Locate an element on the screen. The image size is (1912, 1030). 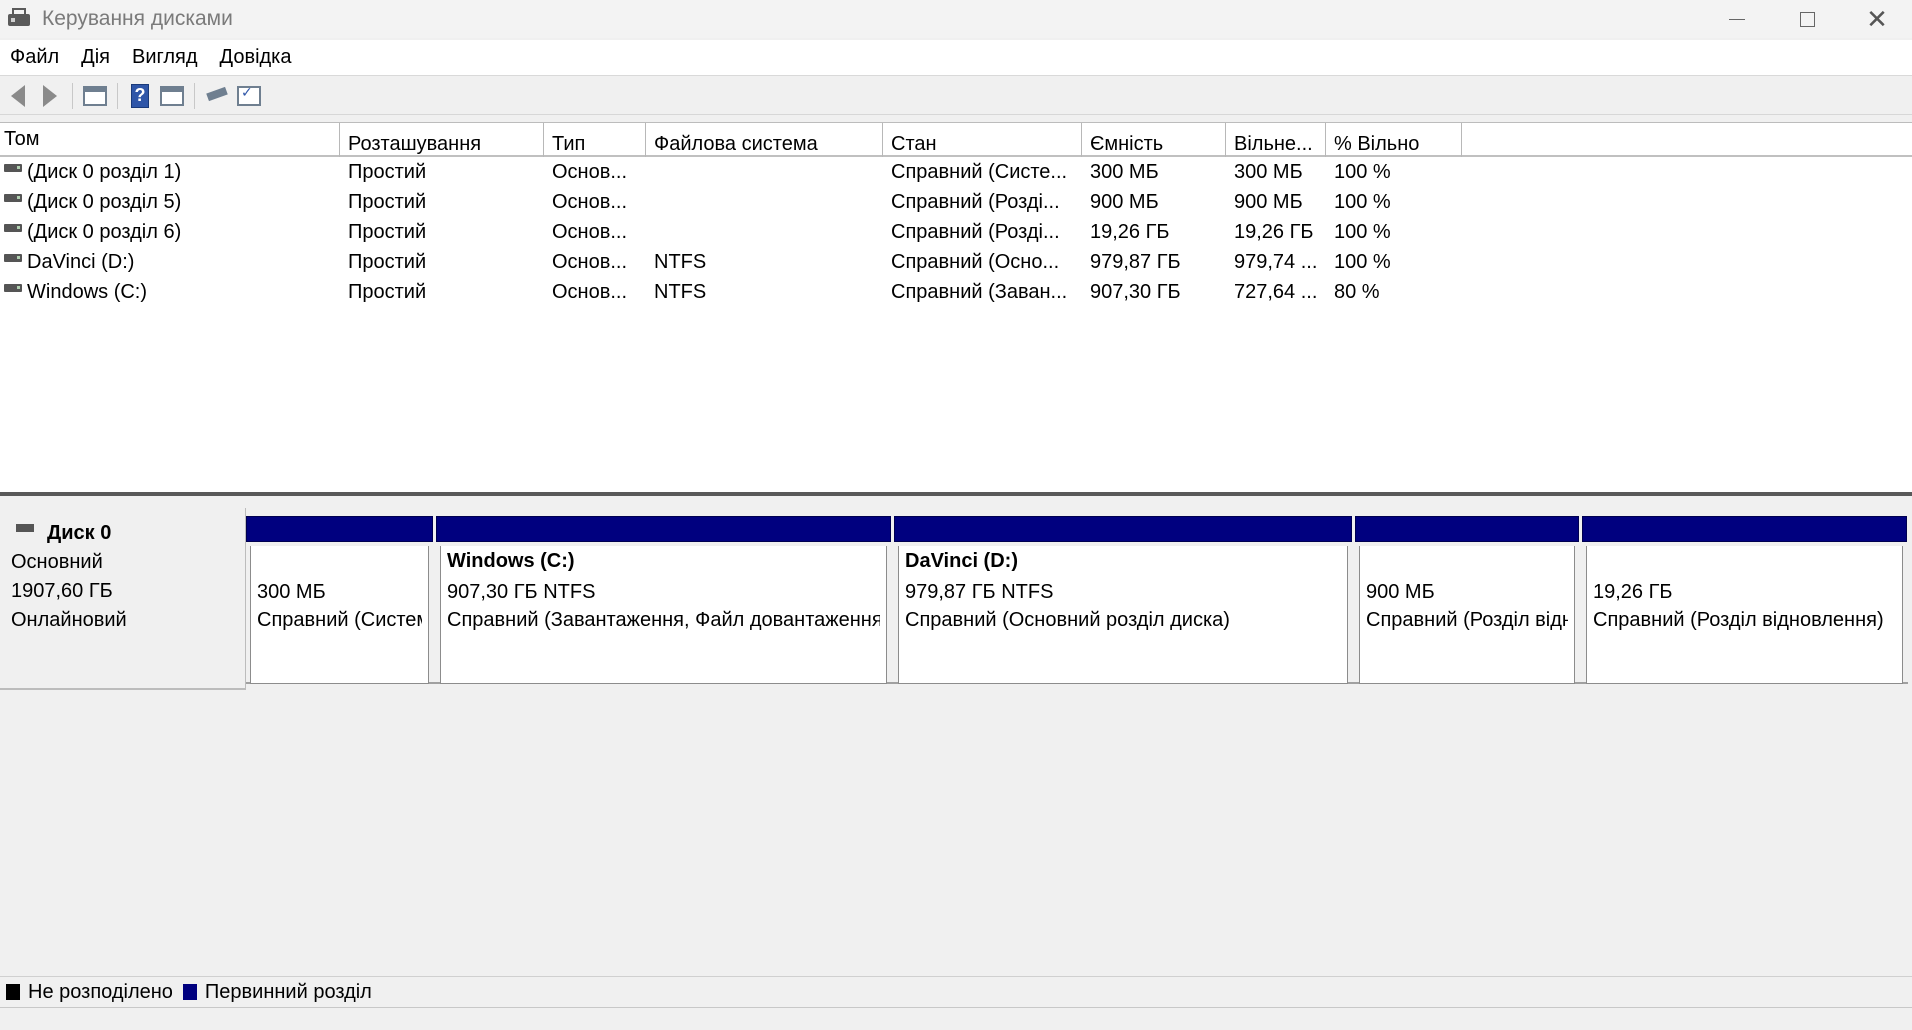
forward-arrow-icon is located at coordinates (50, 95).